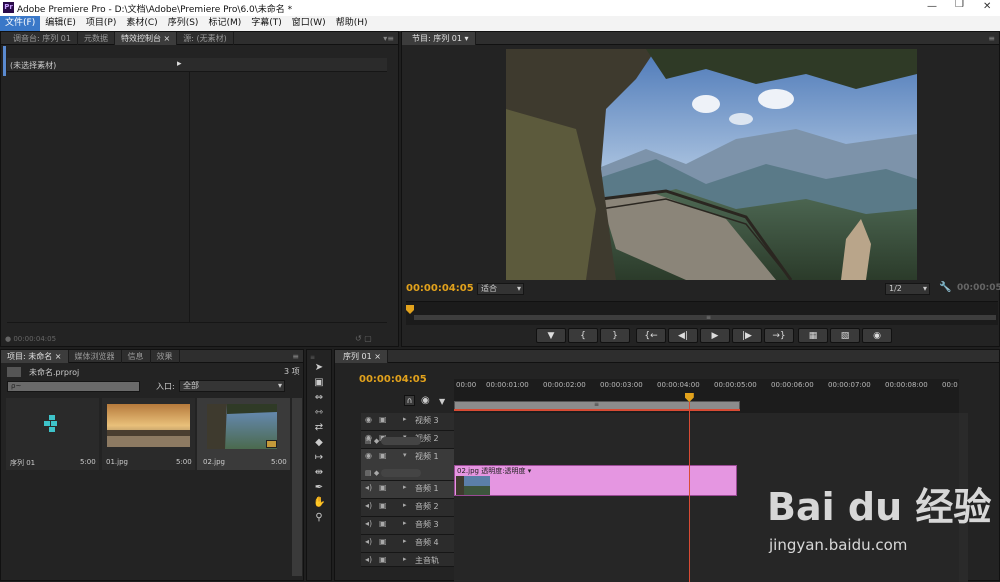 The width and height of the screenshot is (1000, 582). I want to click on tab-info: 信息, so click(136, 356).